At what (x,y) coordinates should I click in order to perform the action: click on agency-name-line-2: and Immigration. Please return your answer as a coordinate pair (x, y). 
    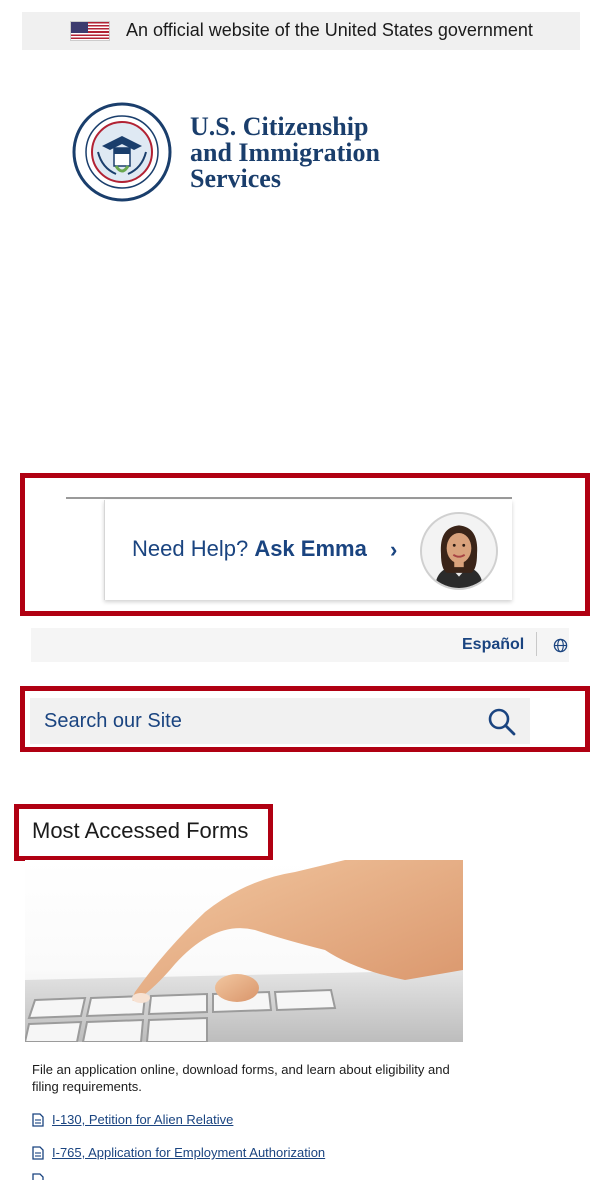
    Looking at the image, I should click on (285, 152).